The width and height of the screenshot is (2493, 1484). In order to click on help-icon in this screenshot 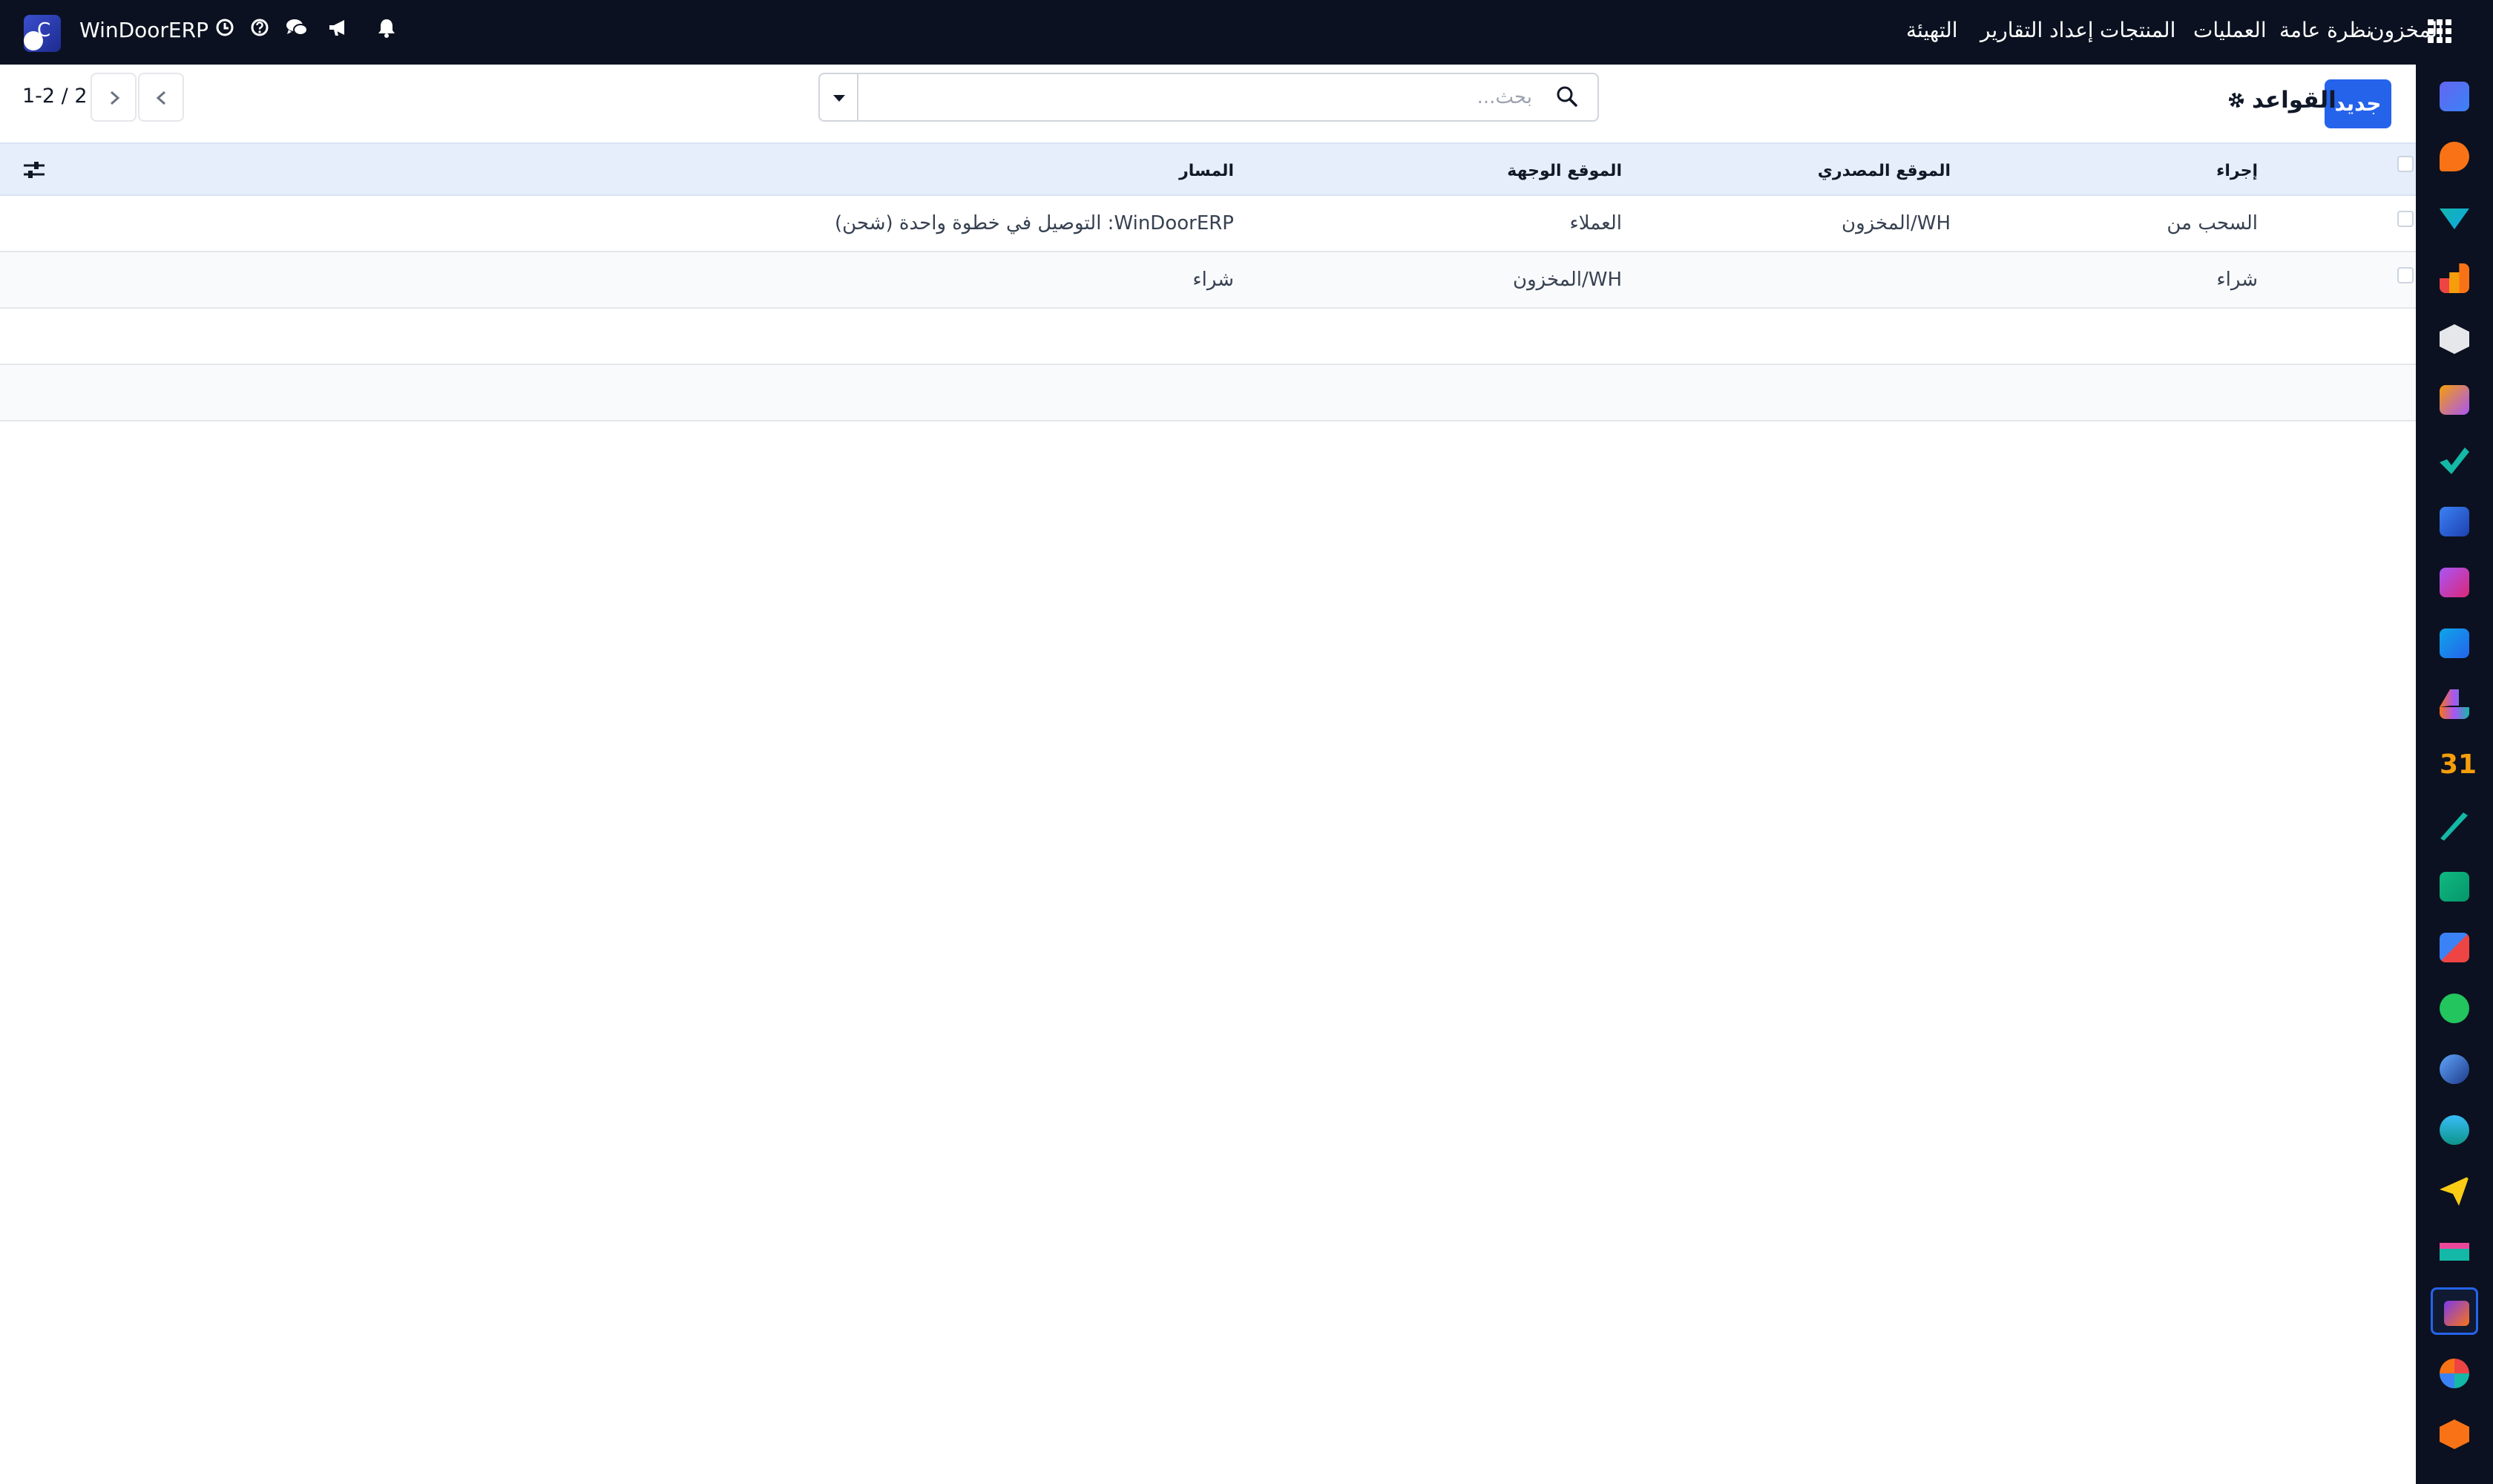, I will do `click(260, 30)`.